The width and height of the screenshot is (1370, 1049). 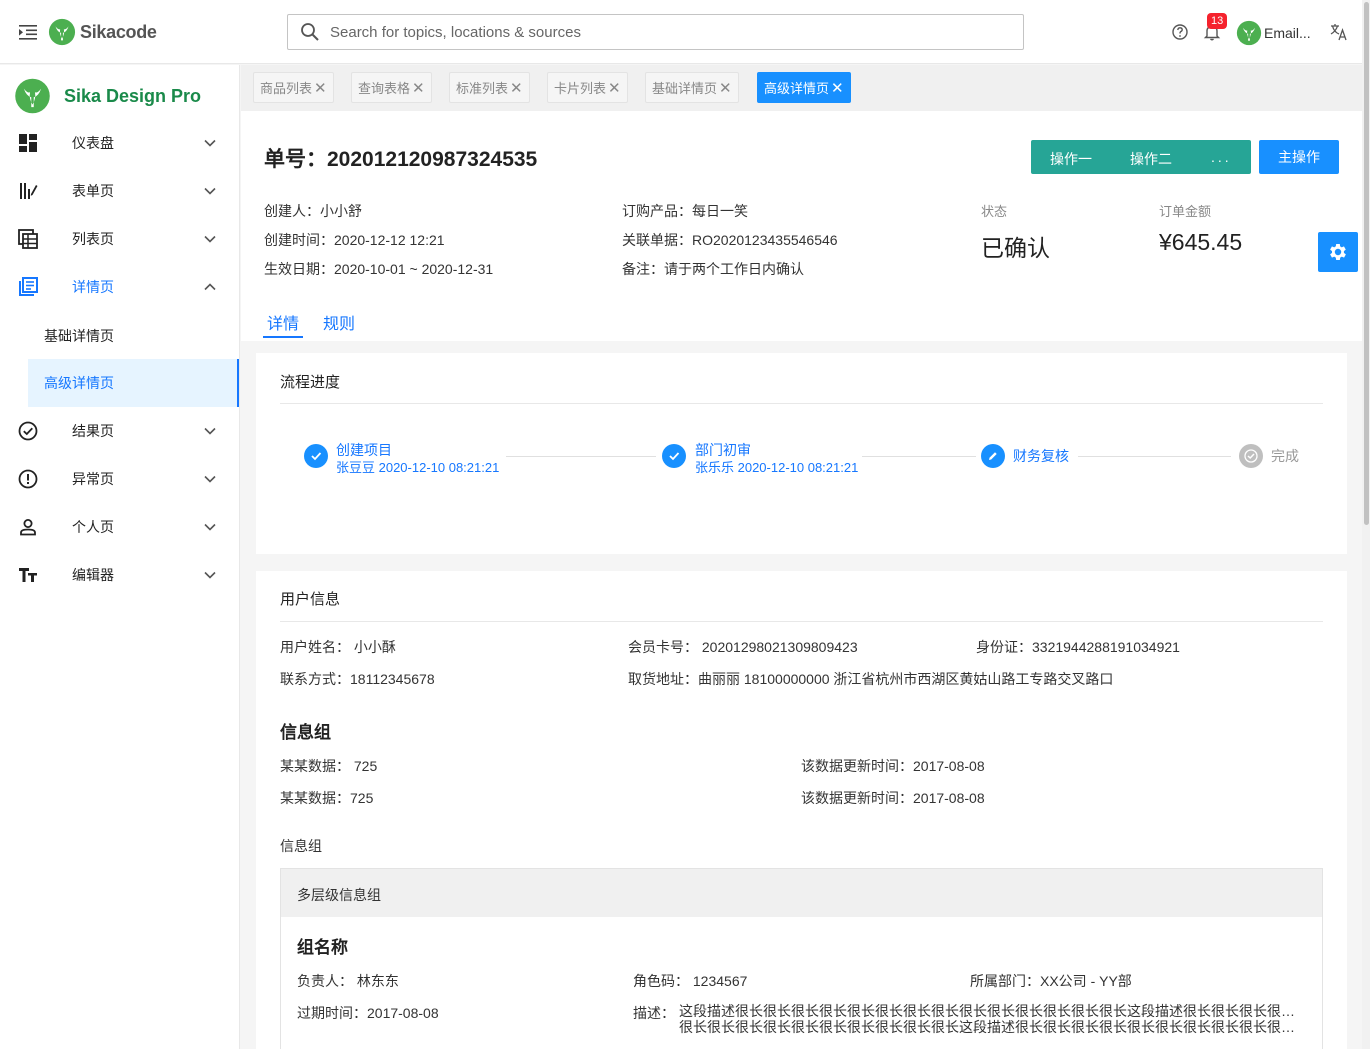 I want to click on menu-fold-icon, so click(x=28, y=32).